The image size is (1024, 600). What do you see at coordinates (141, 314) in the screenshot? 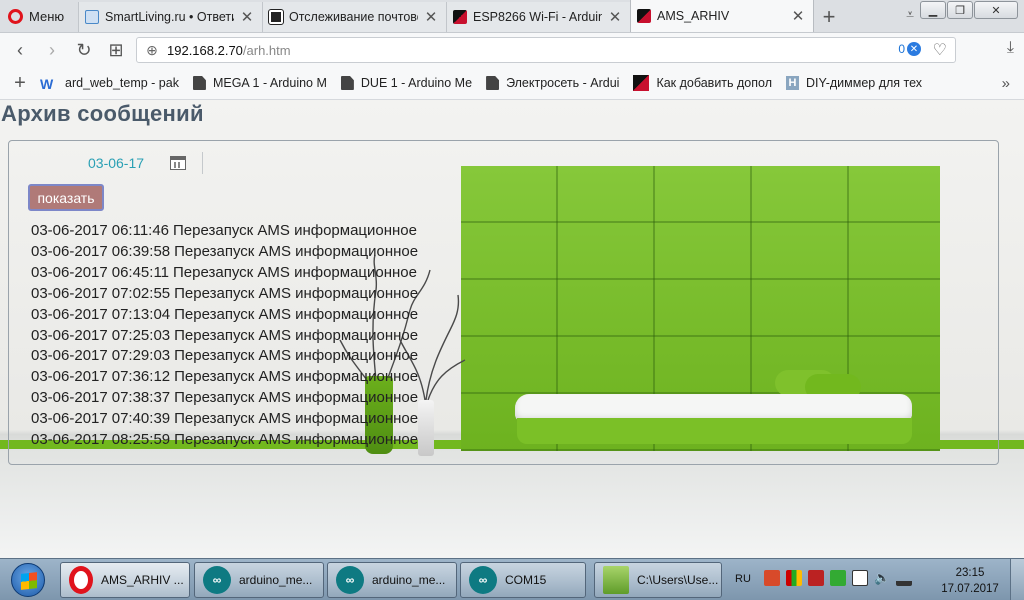
I see `log-time: 07:13:04` at bounding box center [141, 314].